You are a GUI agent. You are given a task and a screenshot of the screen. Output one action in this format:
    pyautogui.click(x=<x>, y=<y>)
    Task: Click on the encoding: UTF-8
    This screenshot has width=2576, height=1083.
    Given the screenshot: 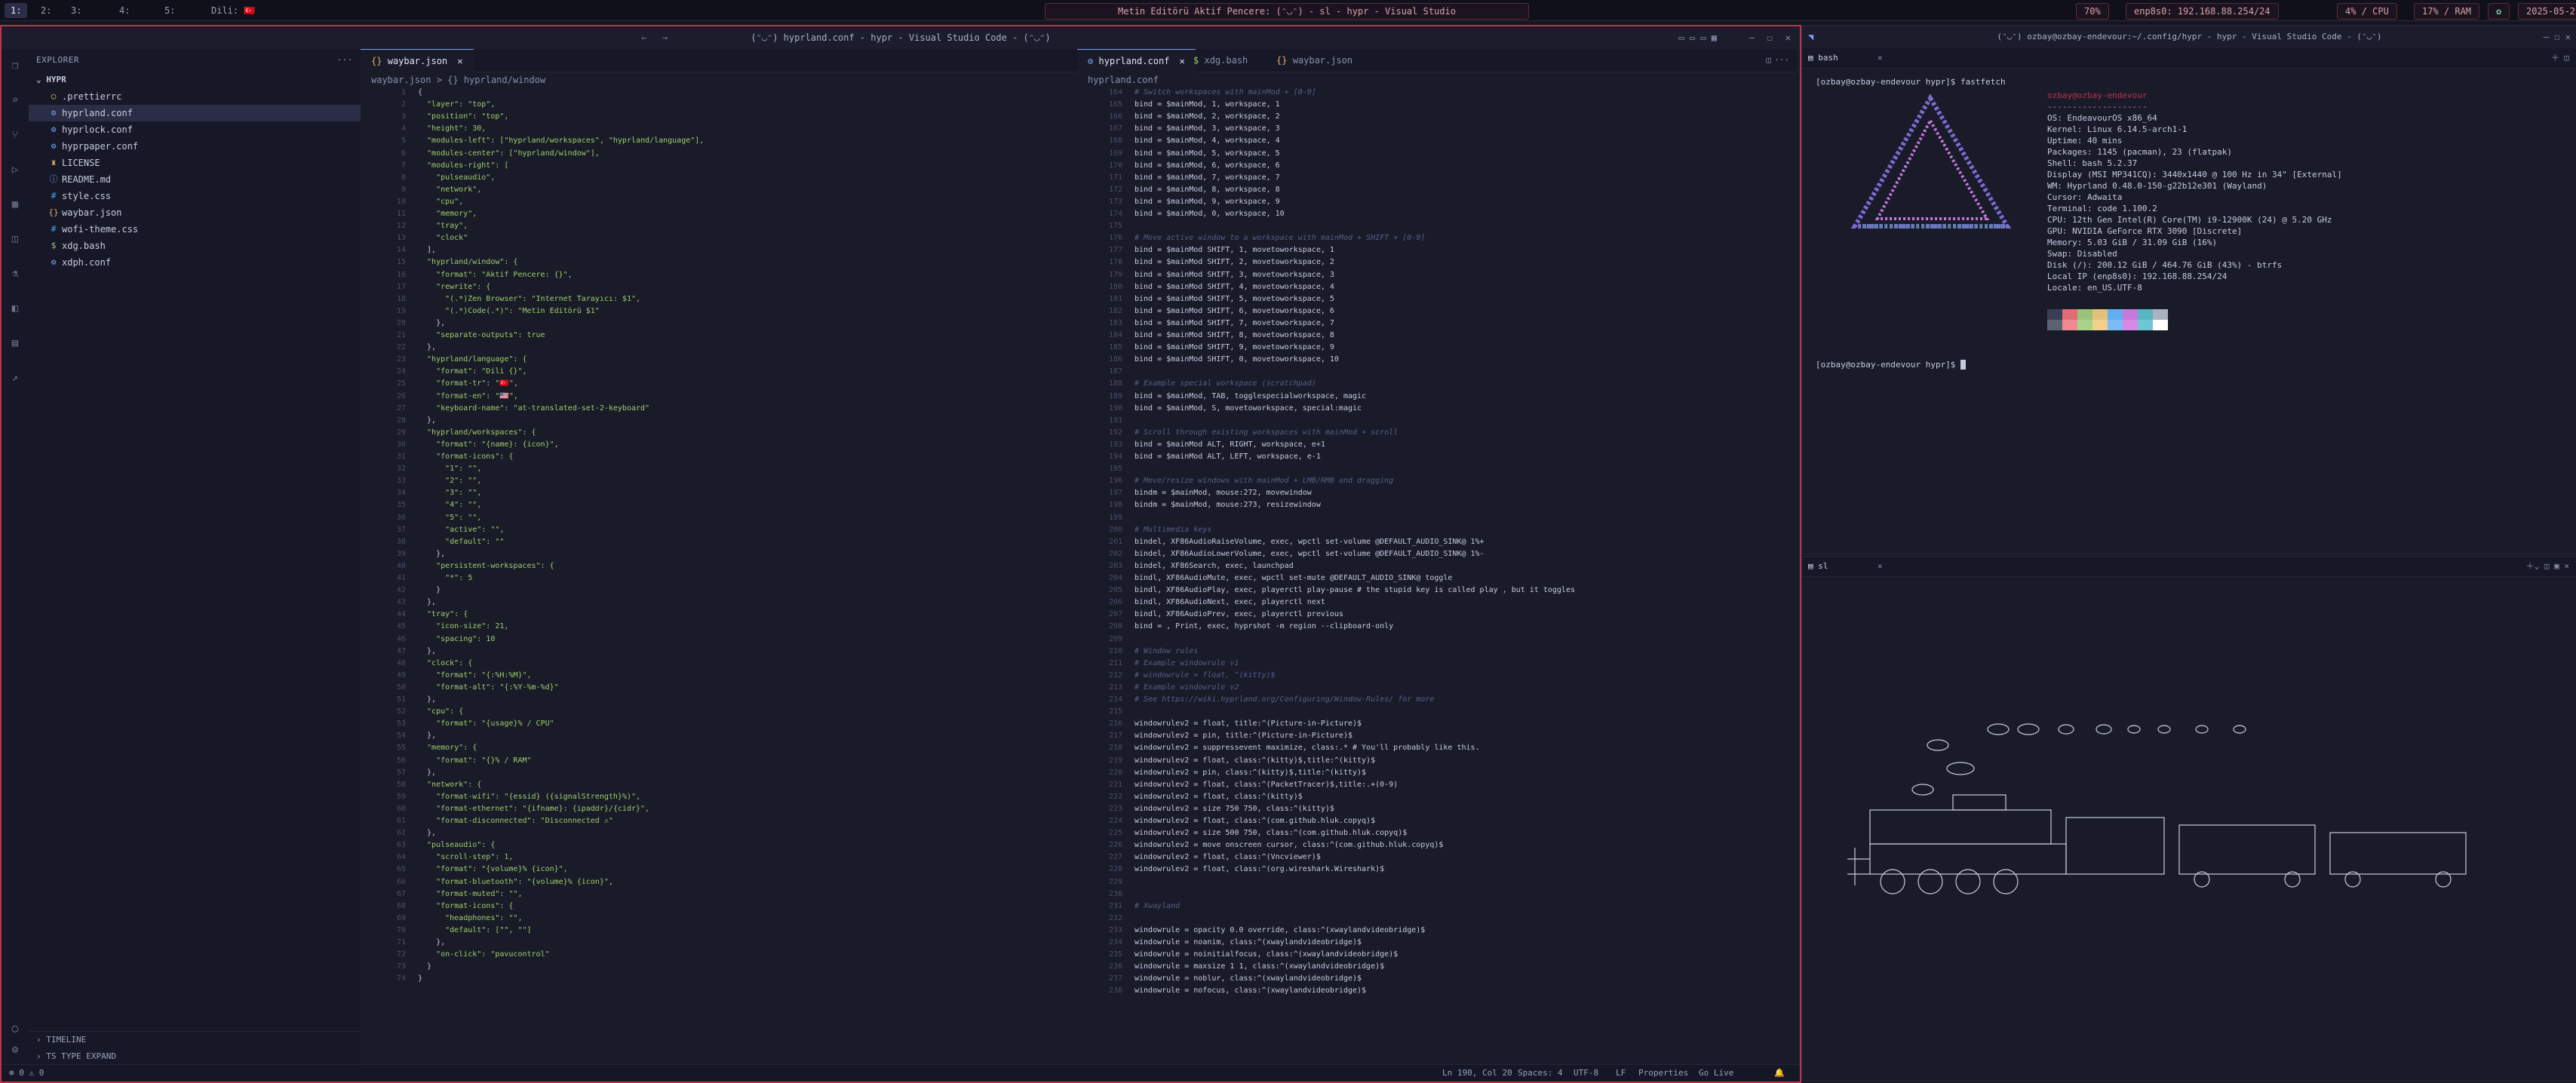 What is the action you would take?
    pyautogui.click(x=1586, y=1073)
    